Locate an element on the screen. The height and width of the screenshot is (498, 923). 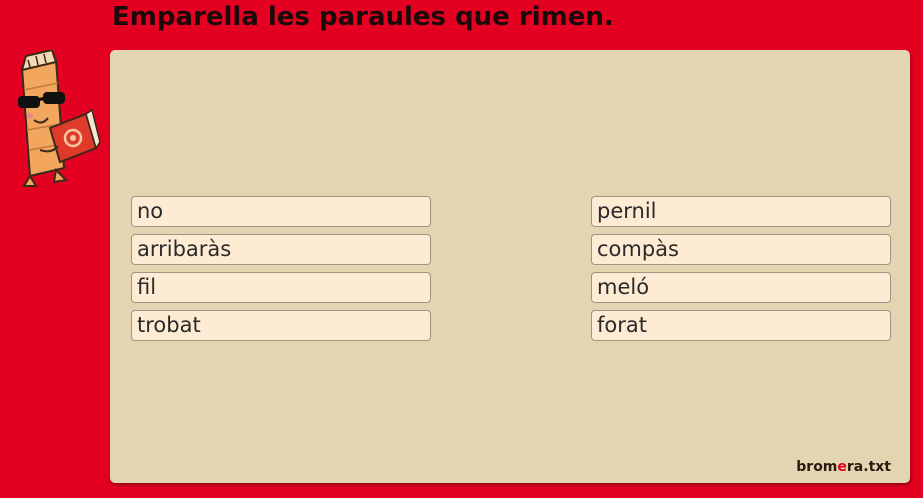
right-word-item: pernil is located at coordinates (741, 211).